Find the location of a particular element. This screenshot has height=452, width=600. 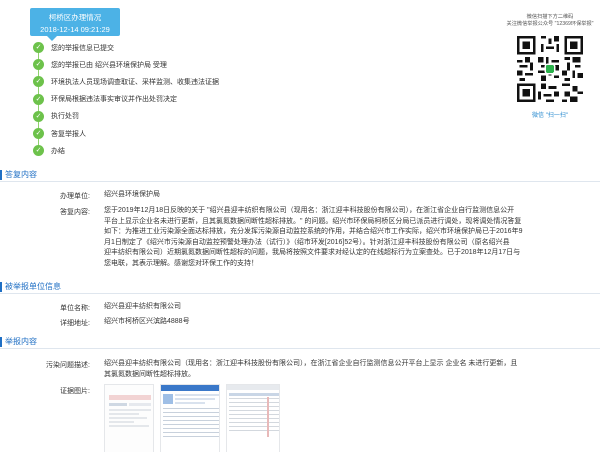

reply-unit-label: 办理单位: is located at coordinates (75, 196).